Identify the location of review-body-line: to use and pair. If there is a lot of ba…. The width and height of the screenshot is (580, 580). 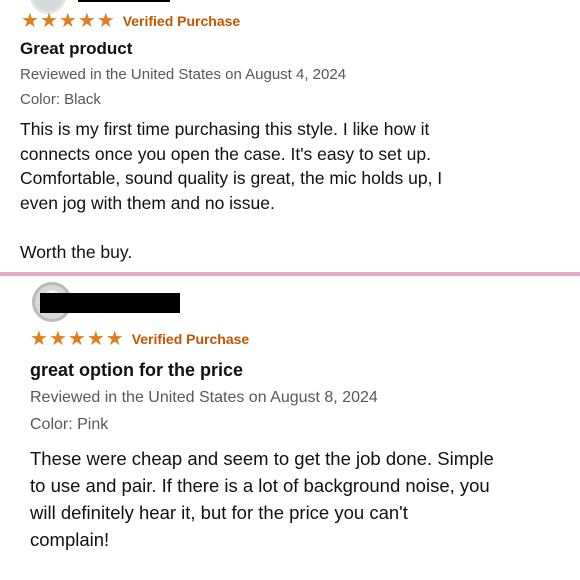
(260, 485).